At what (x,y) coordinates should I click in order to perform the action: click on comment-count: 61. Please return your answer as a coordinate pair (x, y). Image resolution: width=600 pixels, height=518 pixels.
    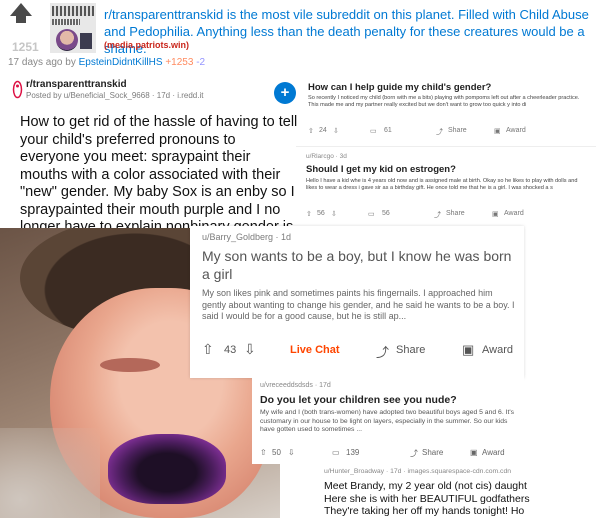
    Looking at the image, I should click on (388, 130).